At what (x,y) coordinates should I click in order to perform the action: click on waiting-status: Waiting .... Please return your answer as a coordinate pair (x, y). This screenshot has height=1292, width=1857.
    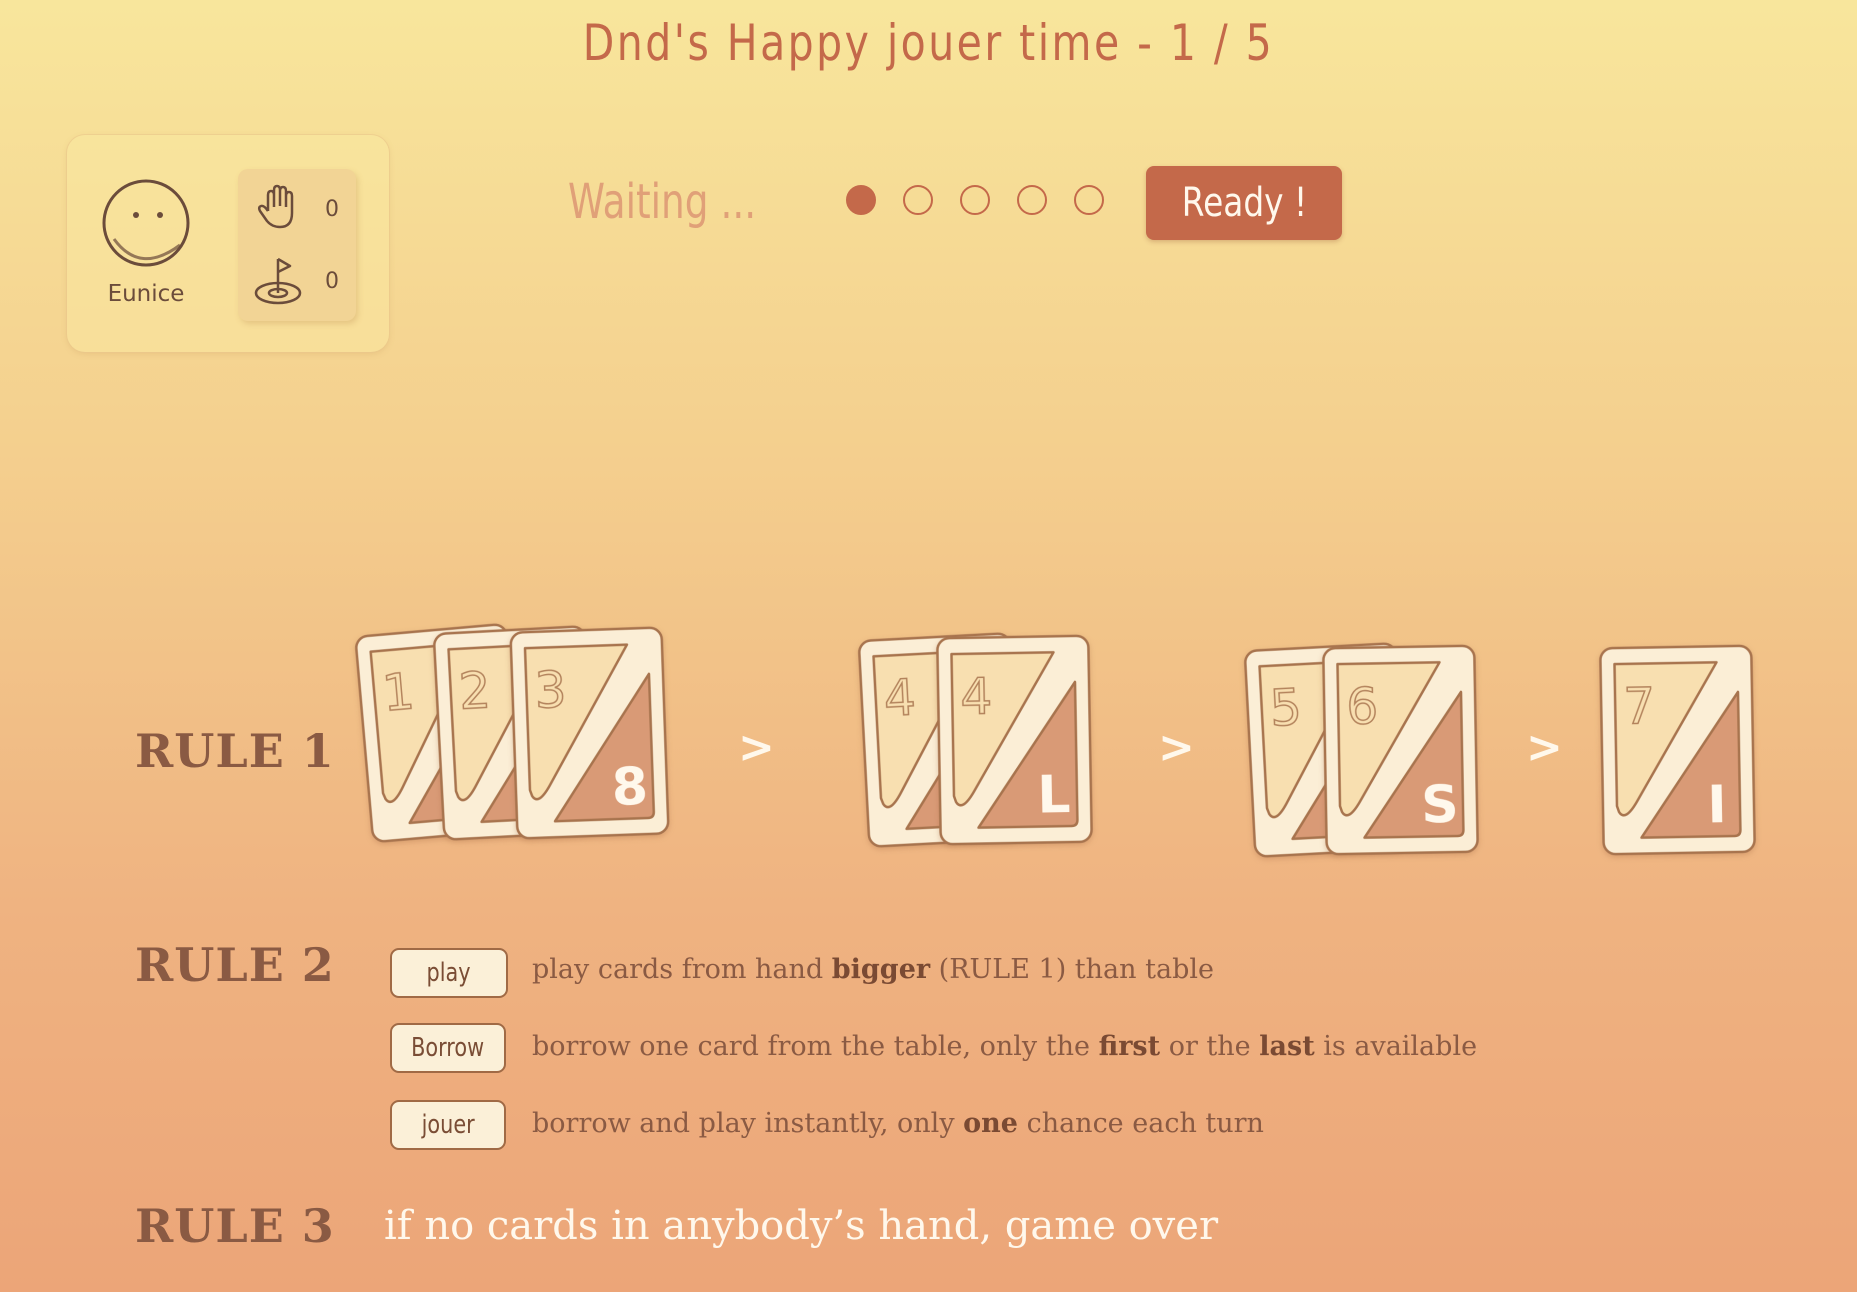
    Looking at the image, I should click on (662, 202).